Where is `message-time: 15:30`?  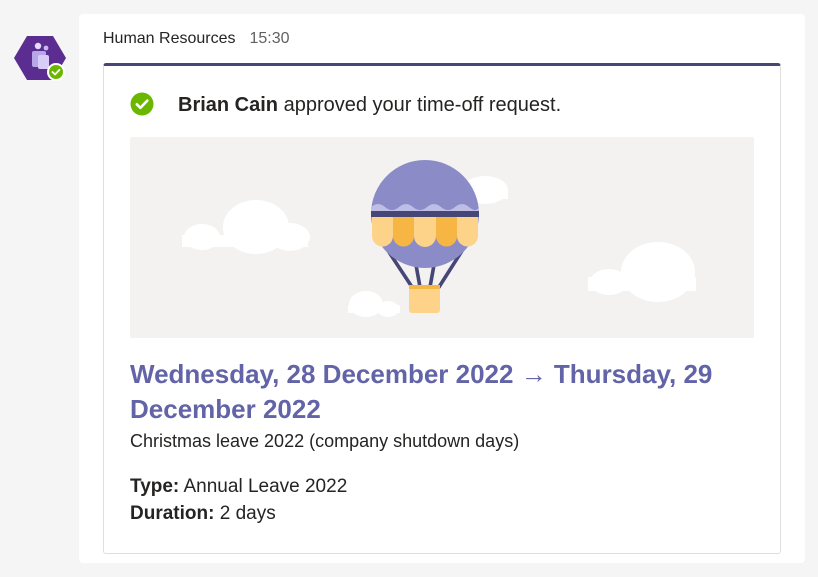 message-time: 15:30 is located at coordinates (269, 38).